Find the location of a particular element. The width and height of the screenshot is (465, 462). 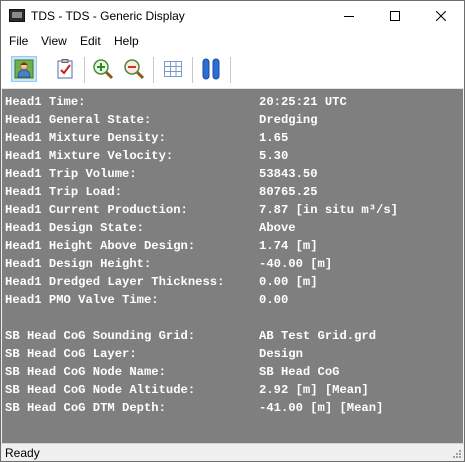

row-value: 7.87 [in situ m³/s] is located at coordinates (328, 210).